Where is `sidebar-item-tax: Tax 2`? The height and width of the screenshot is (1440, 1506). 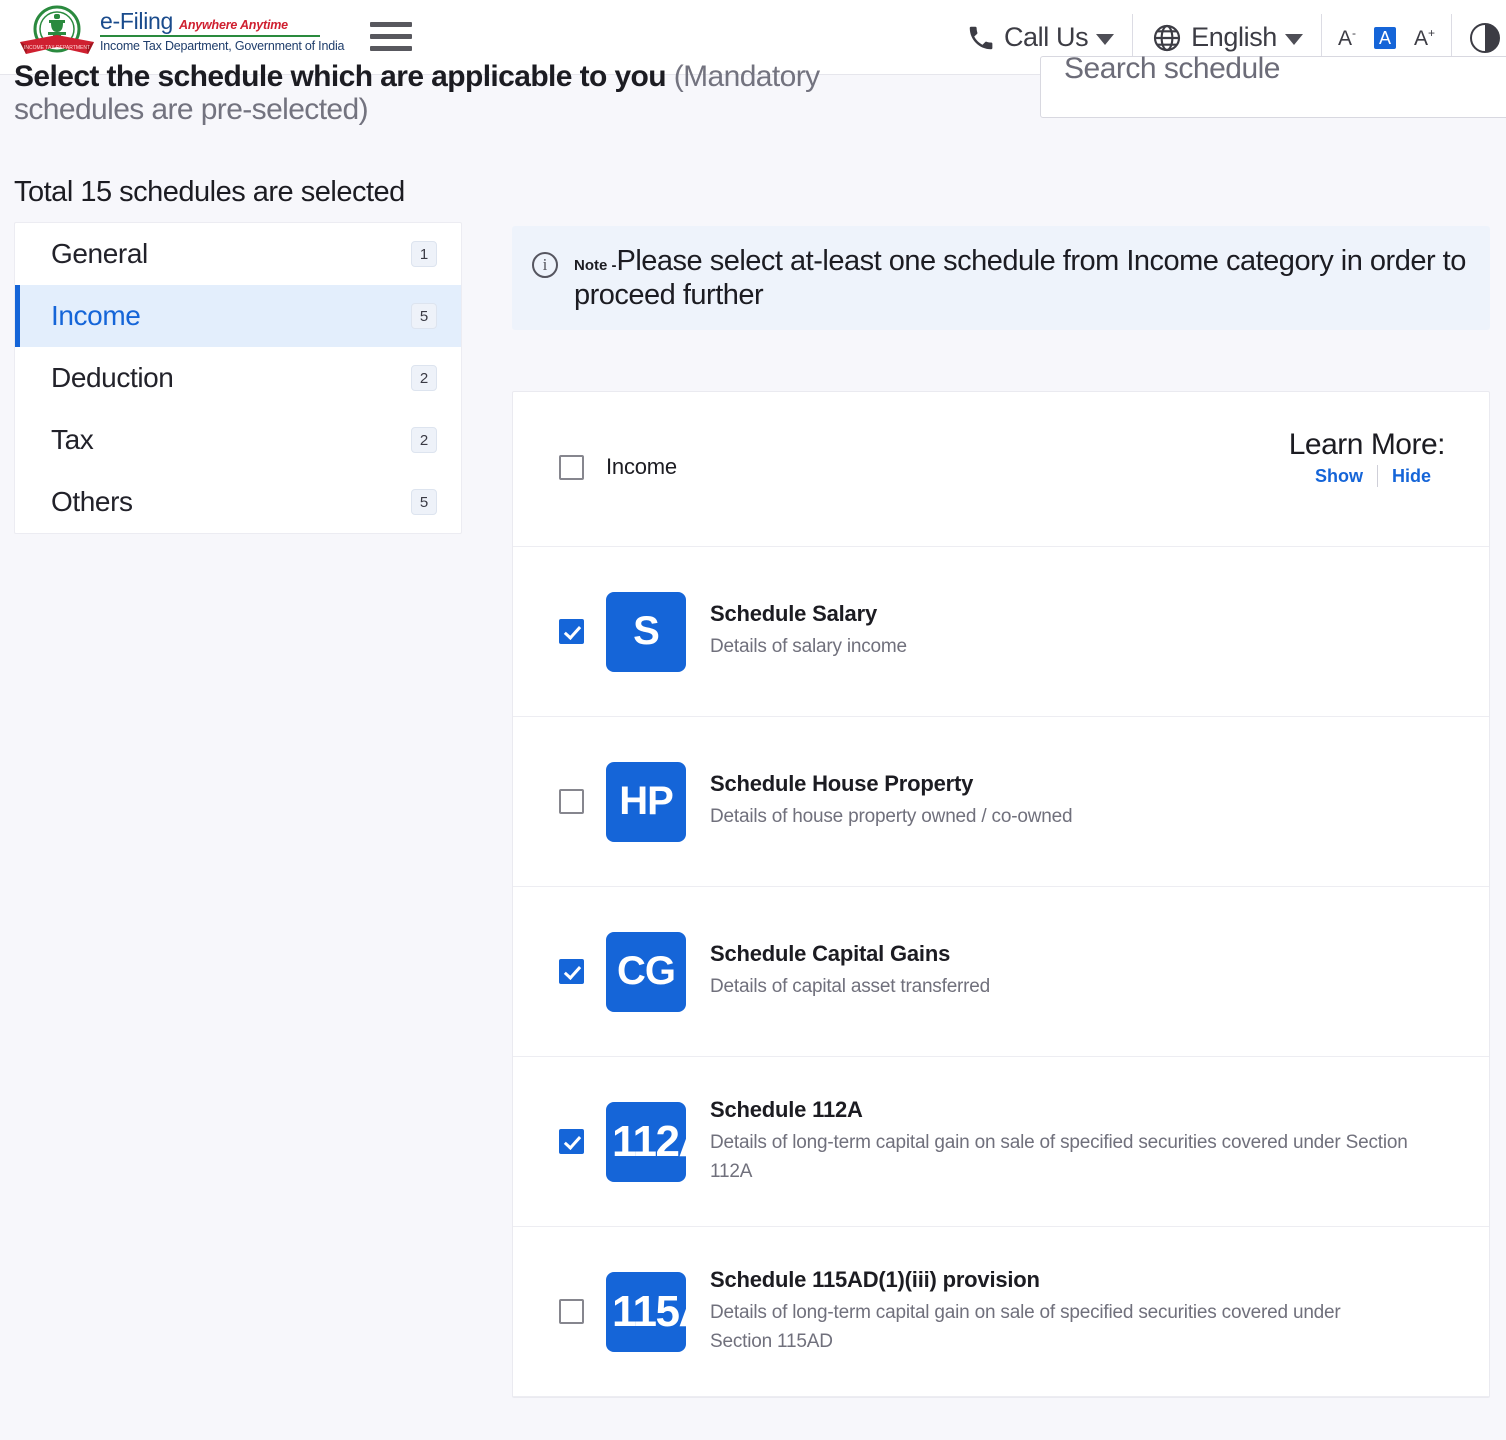
sidebar-item-tax: Tax 2 is located at coordinates (238, 440).